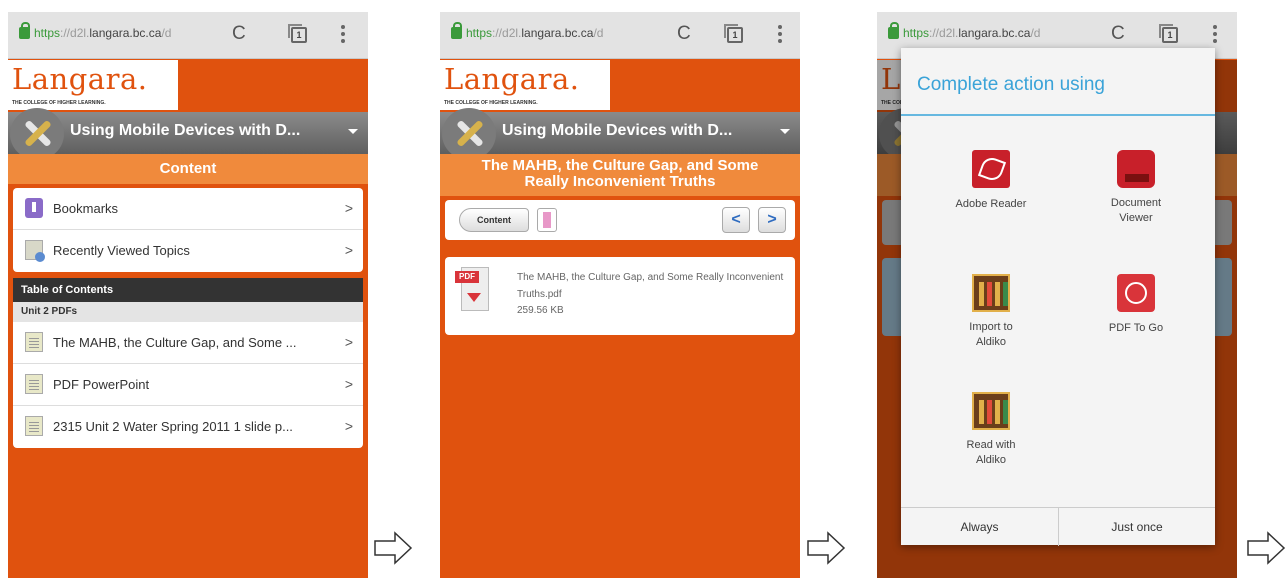 The width and height of the screenshot is (1286, 578). I want to click on adobe-reader-icon, so click(991, 169).